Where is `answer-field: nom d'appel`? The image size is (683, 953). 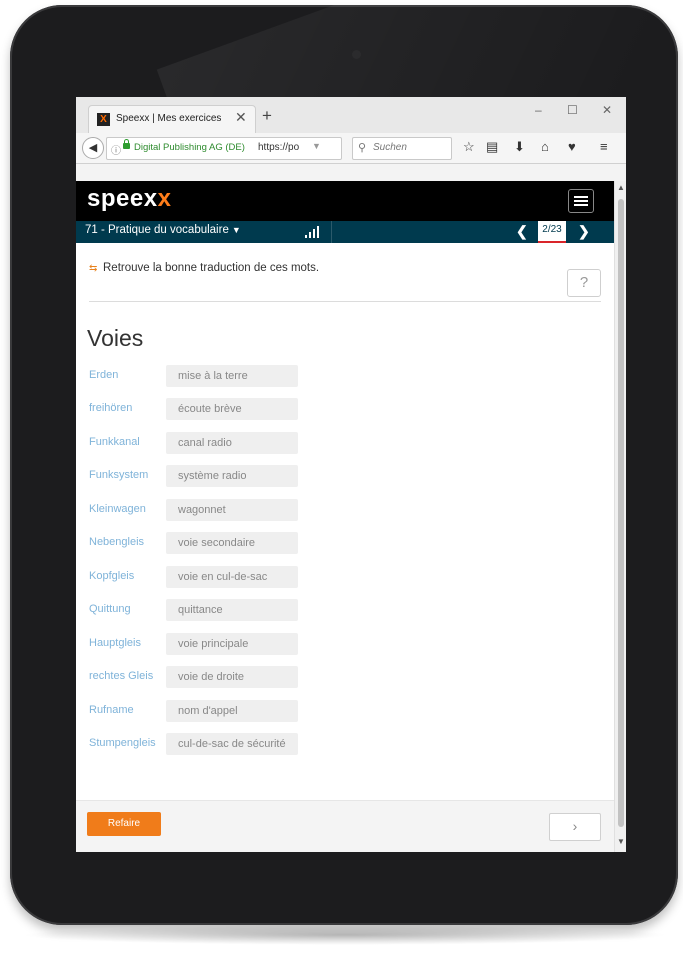 answer-field: nom d'appel is located at coordinates (232, 711).